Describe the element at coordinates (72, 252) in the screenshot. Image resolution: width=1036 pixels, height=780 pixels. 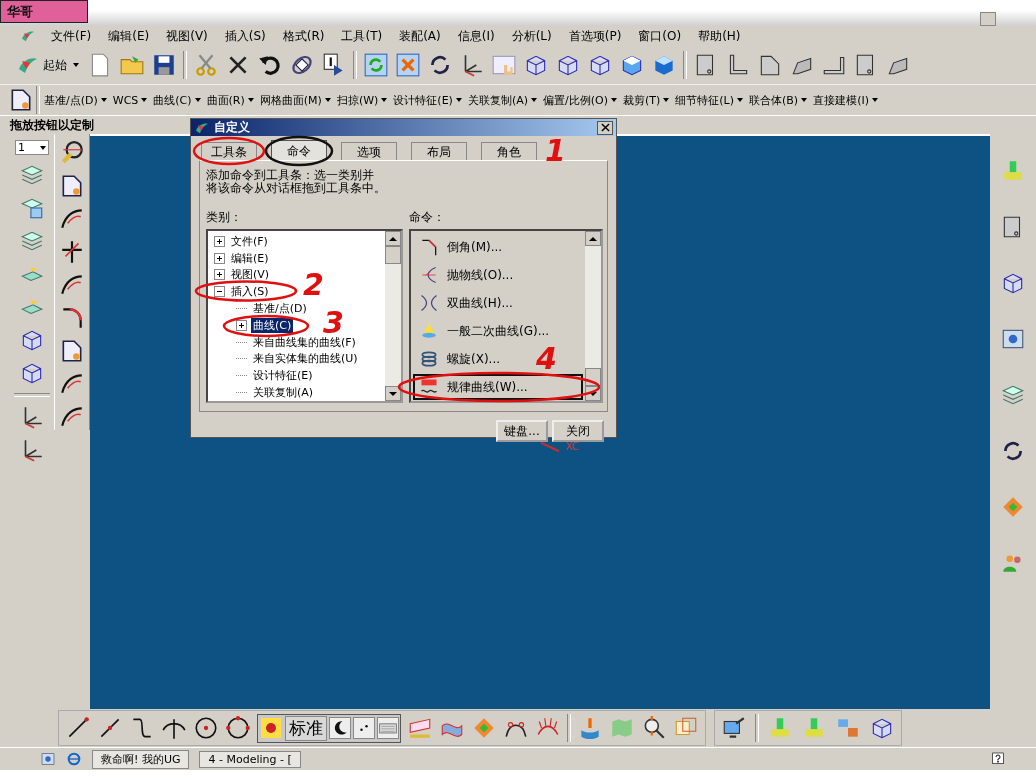
I see `trim-icon` at that location.